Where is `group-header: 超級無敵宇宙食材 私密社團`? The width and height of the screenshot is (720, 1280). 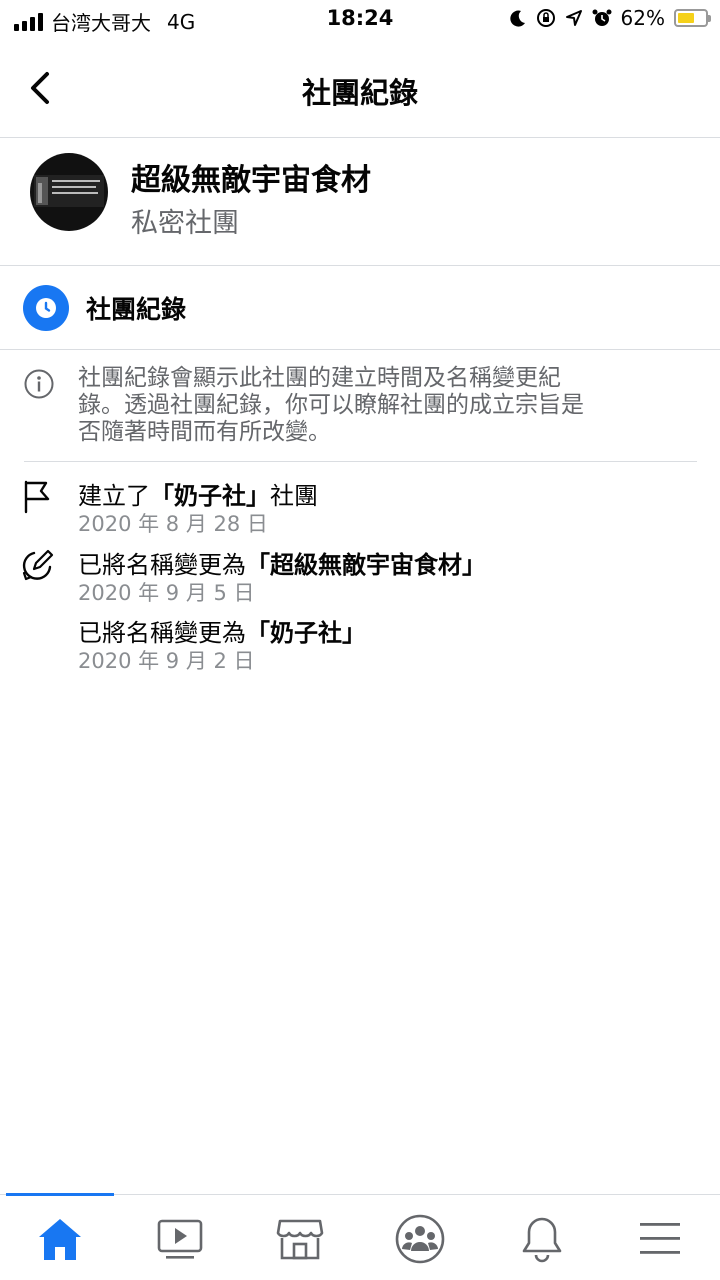 group-header: 超級無敵宇宙食材 私密社團 is located at coordinates (360, 202).